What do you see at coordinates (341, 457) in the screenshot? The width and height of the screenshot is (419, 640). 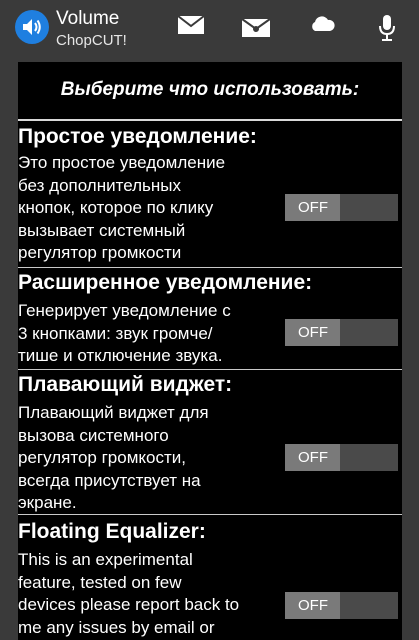 I see `toggle-floating-widget: OFF` at bounding box center [341, 457].